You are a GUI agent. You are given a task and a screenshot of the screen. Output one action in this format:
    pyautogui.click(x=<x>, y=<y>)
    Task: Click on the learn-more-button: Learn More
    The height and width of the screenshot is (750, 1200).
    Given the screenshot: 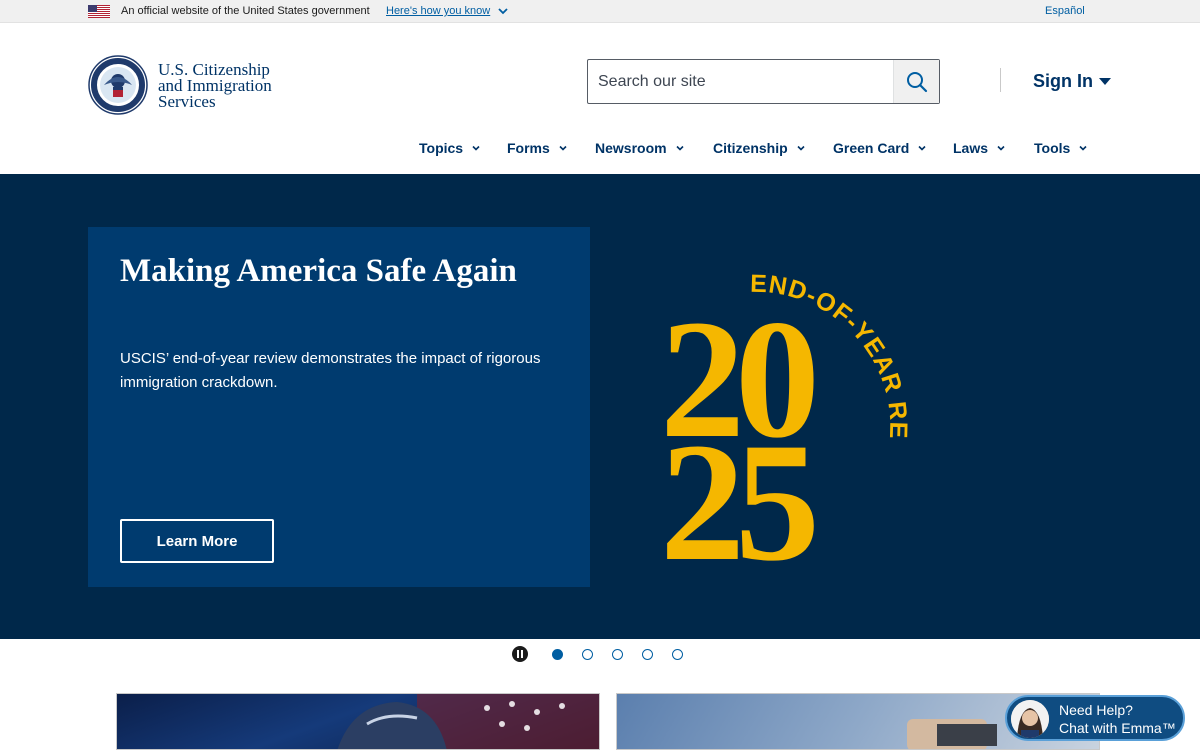 What is the action you would take?
    pyautogui.click(x=197, y=541)
    